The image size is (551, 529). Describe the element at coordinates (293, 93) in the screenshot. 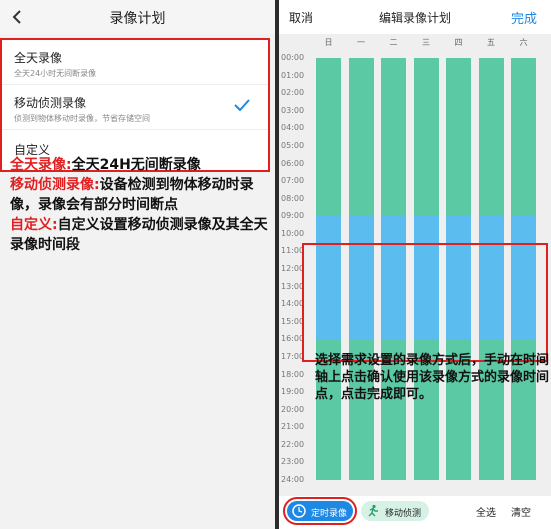

I see `time-label: 02:00` at that location.